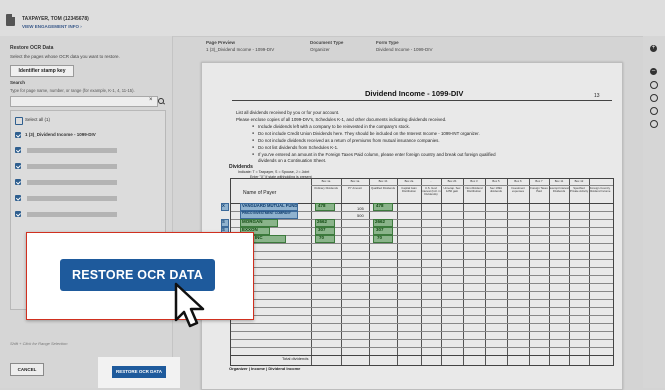  What do you see at coordinates (10, 20) in the screenshot?
I see `document-icon` at bounding box center [10, 20].